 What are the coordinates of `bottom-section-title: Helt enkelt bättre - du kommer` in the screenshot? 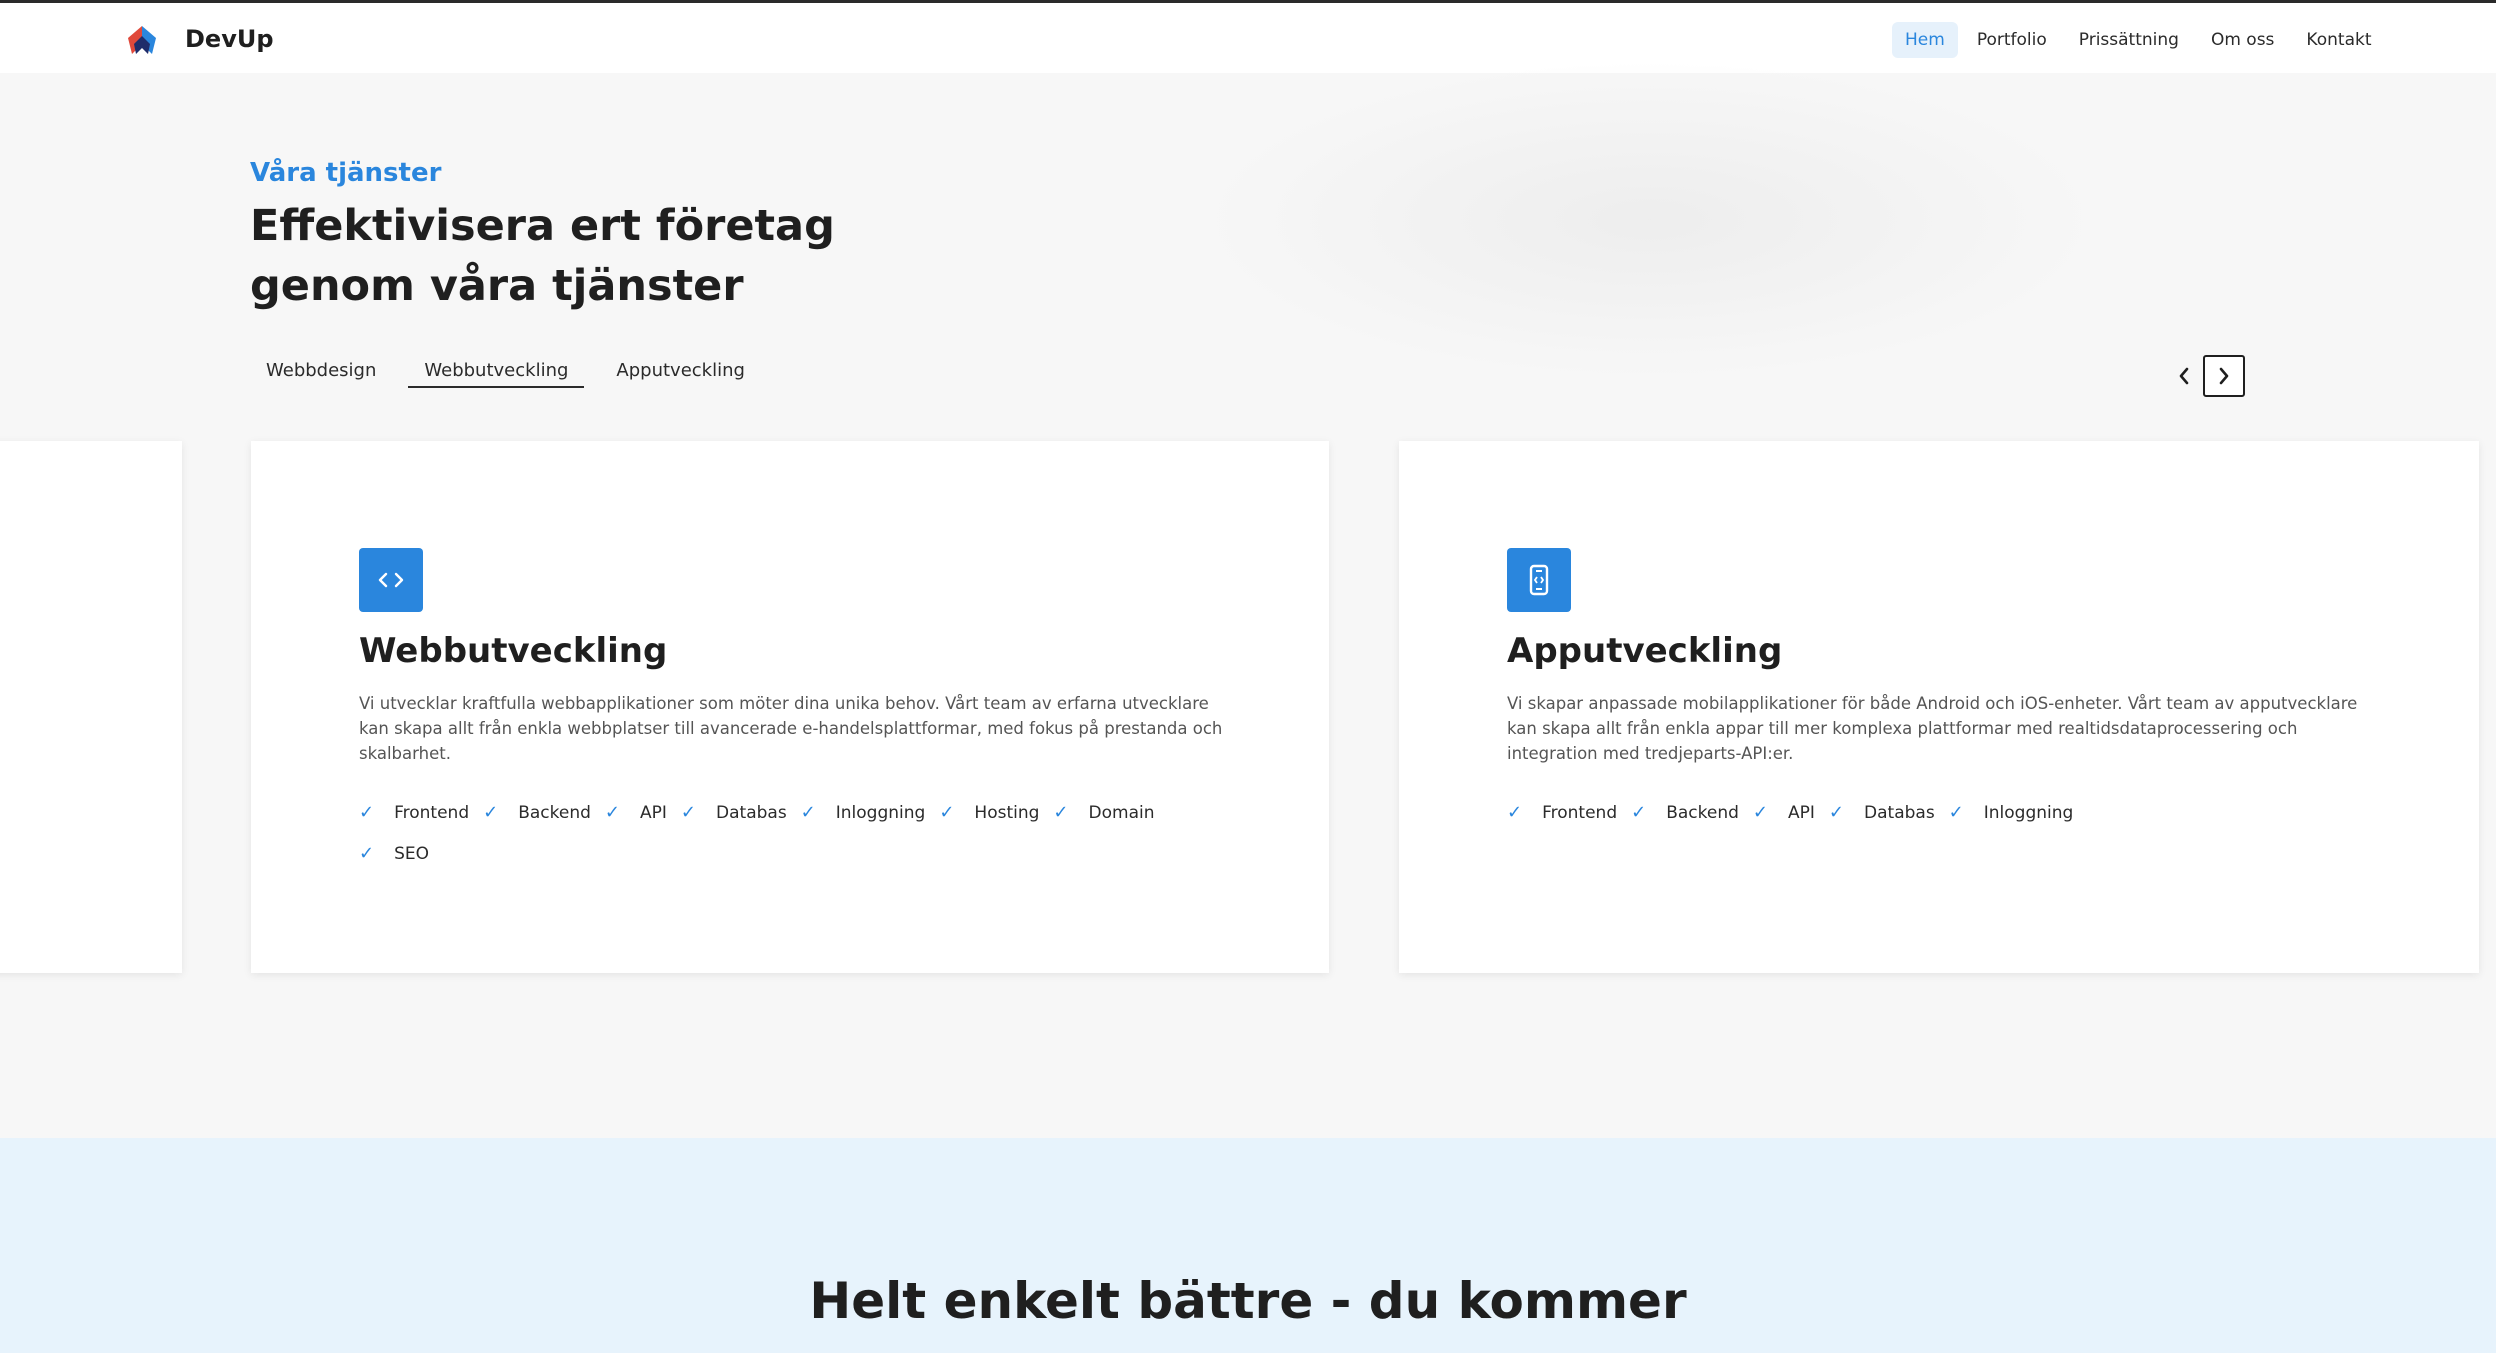 It's located at (1248, 1301).